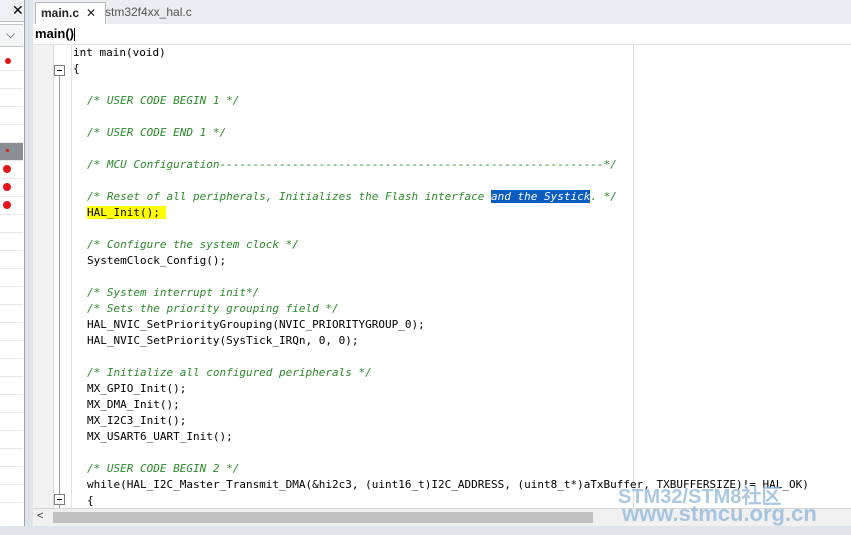 The height and width of the screenshot is (535, 851). I want to click on code-comment: /* Sets the priority grouping field */, so click(213, 308).